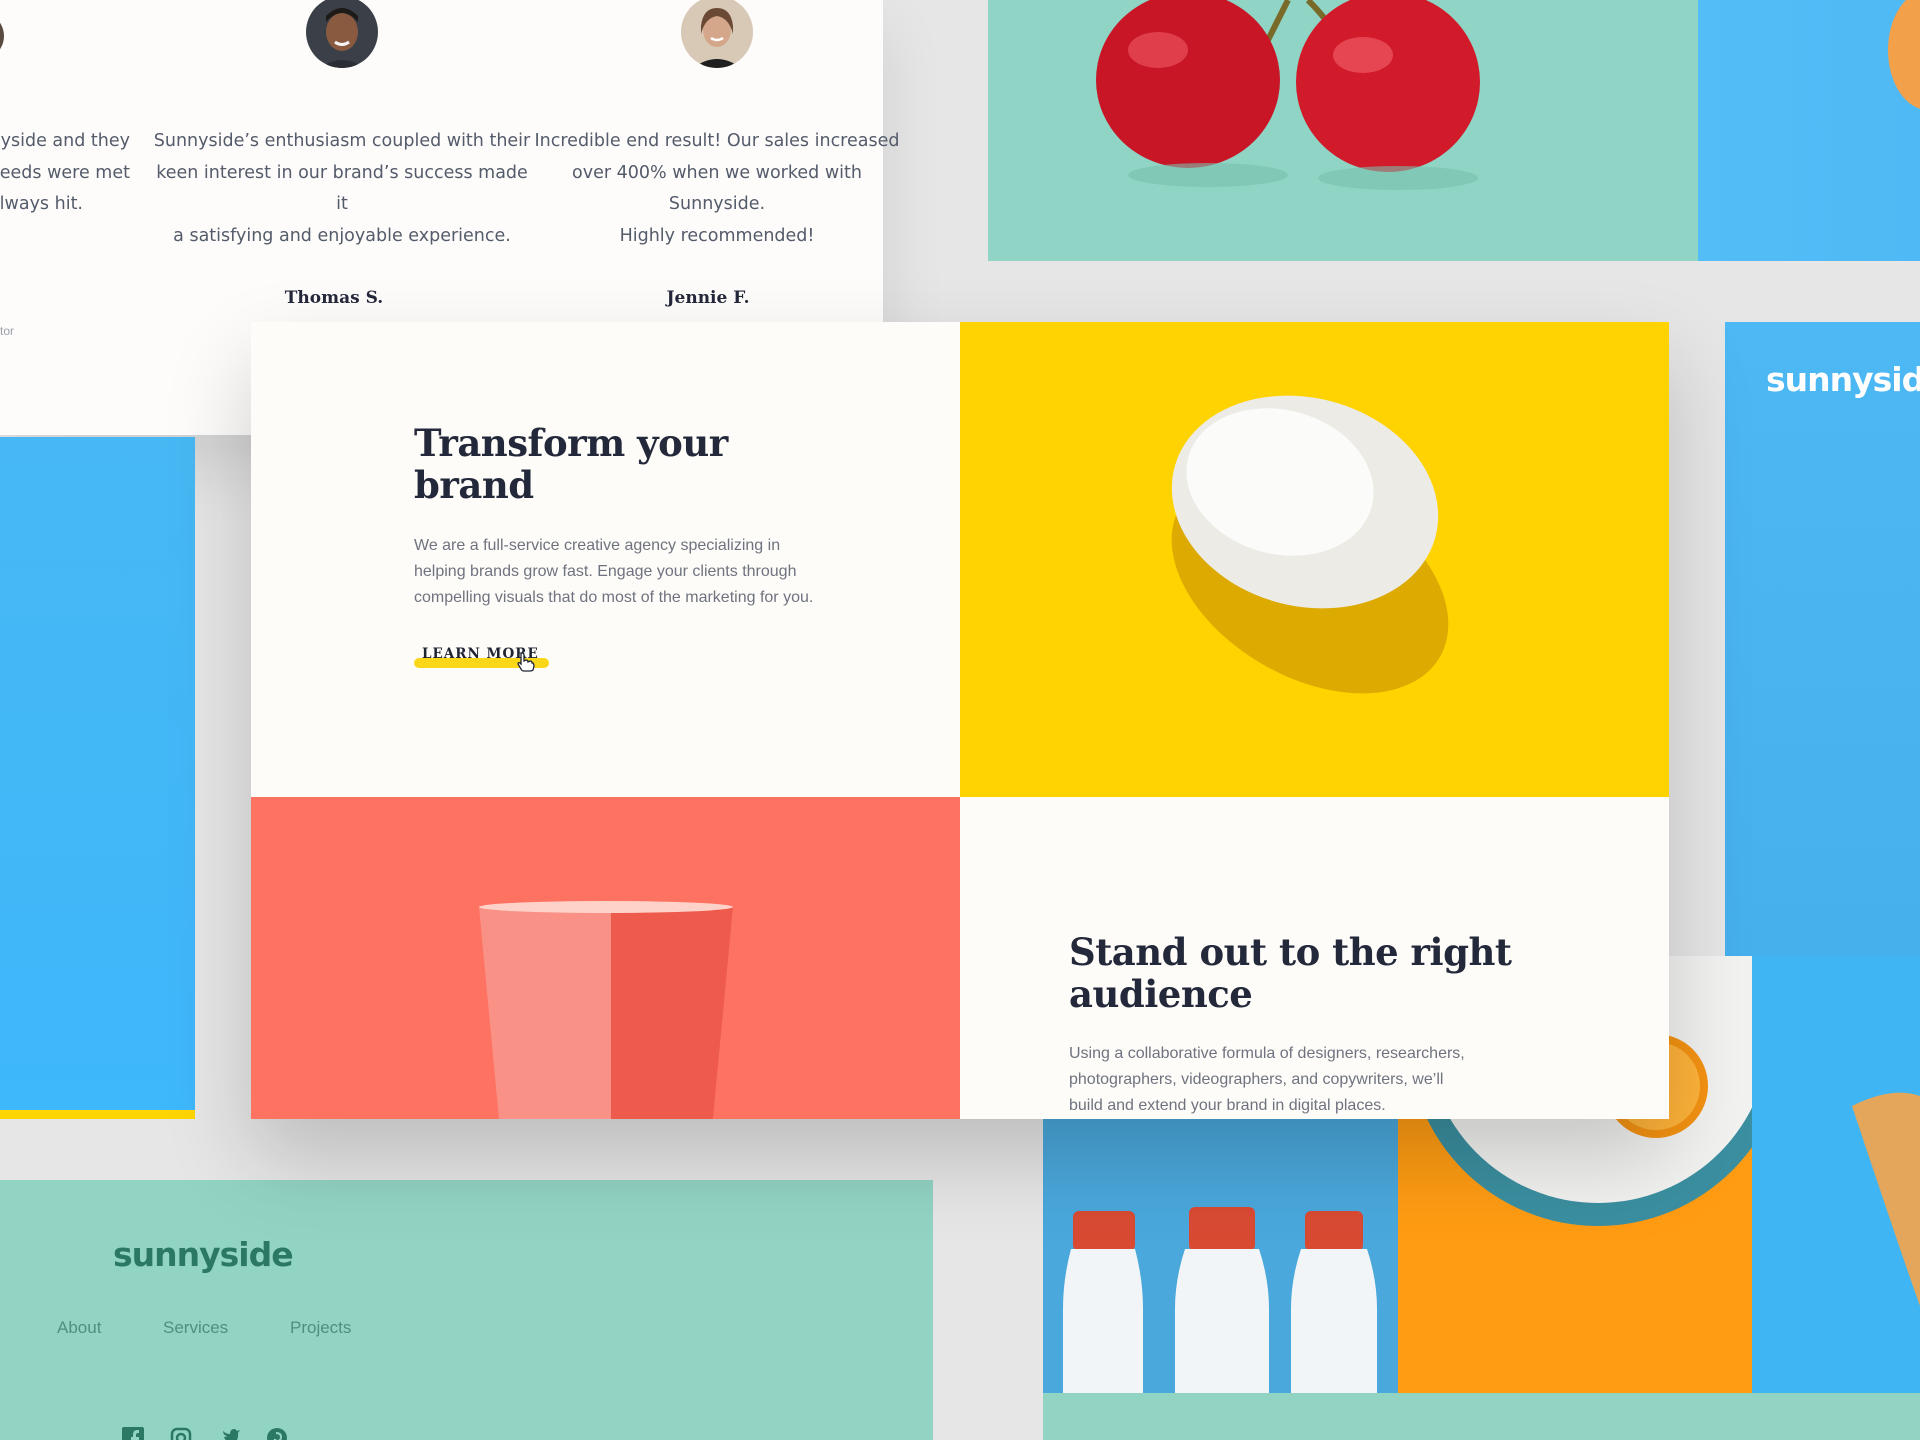 This screenshot has width=1920, height=1440. Describe the element at coordinates (342, 235) in the screenshot. I see `quote-line: a satisfying and enjoyable experience.` at that location.